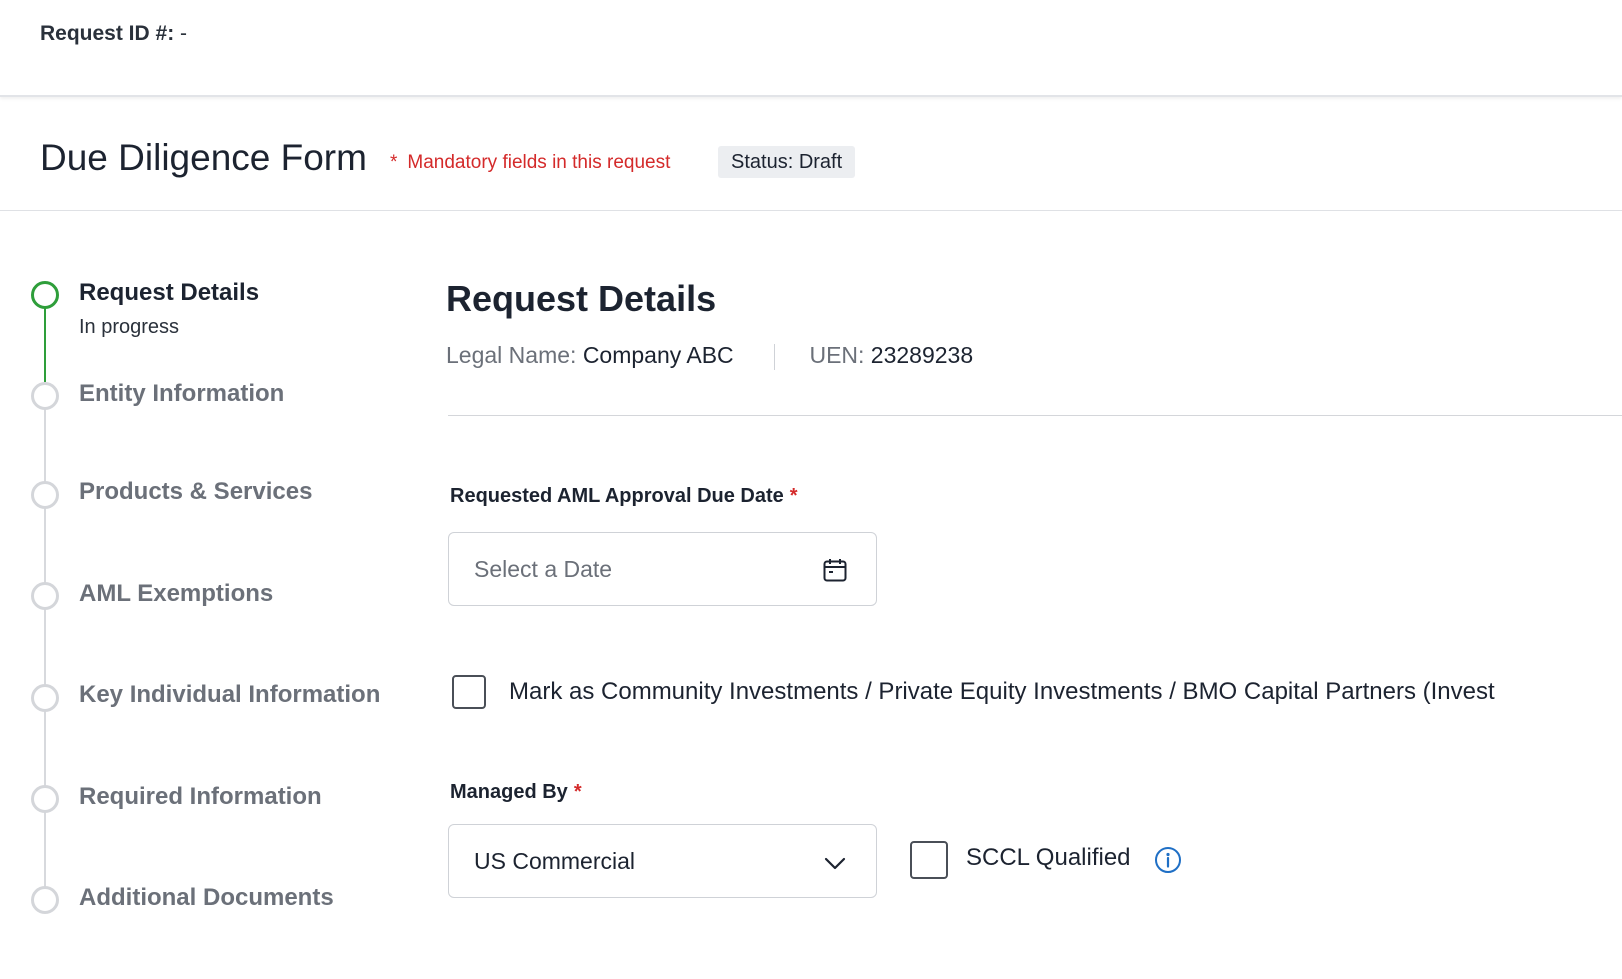  I want to click on due-date-placeholder: Select a Date, so click(543, 569).